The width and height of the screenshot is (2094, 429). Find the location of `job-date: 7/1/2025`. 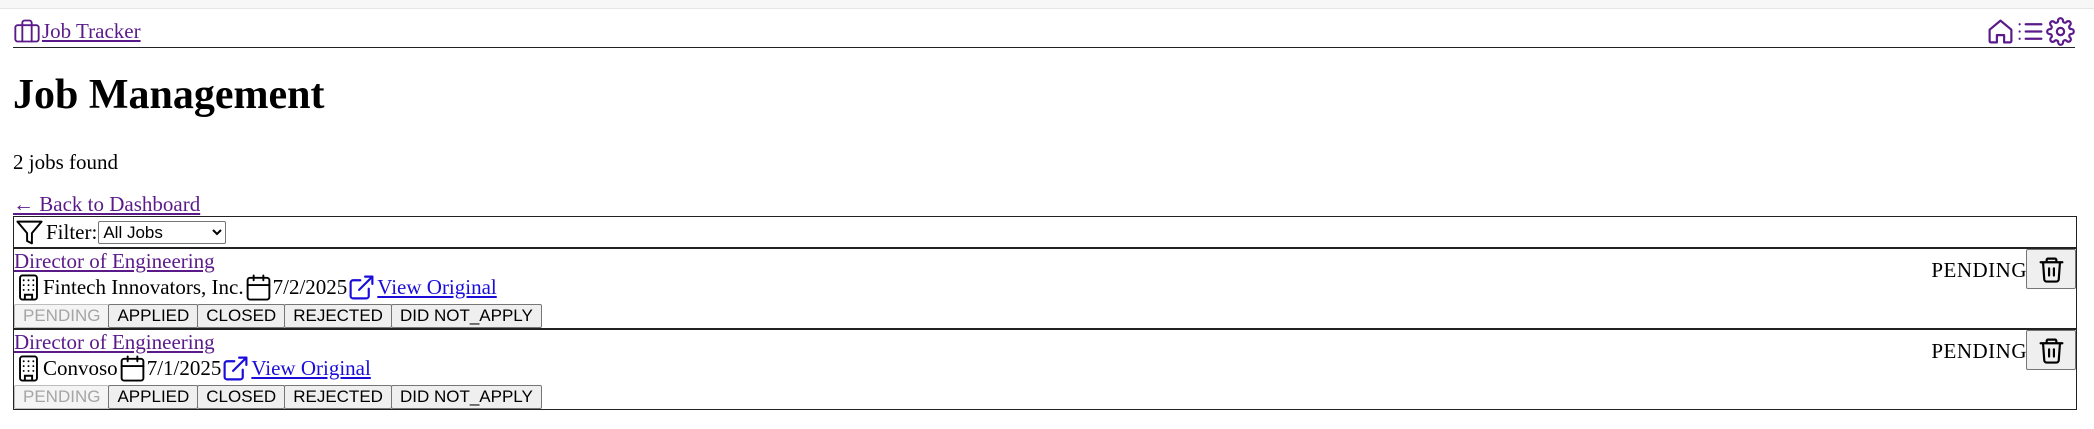

job-date: 7/1/2025 is located at coordinates (184, 368).